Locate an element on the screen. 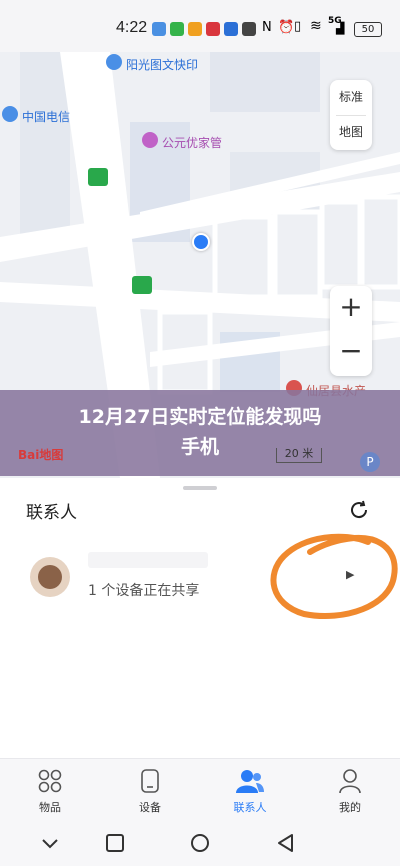 The height and width of the screenshot is (866, 400). system-navigation-bar is located at coordinates (200, 843).